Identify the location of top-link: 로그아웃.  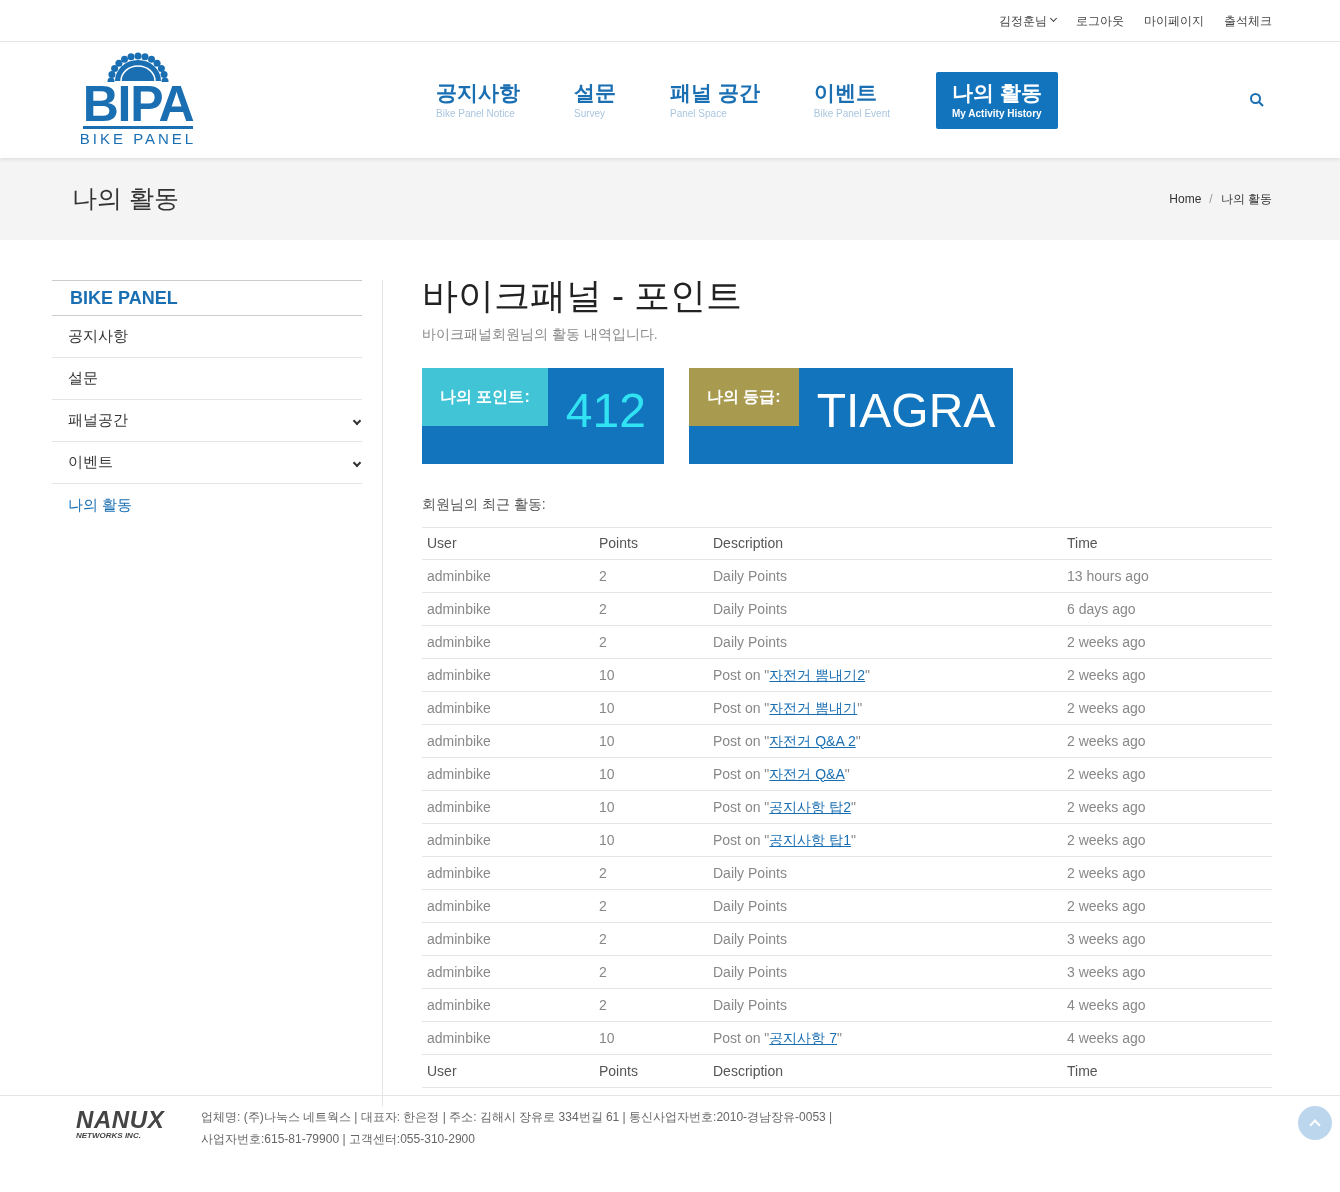
(1100, 20).